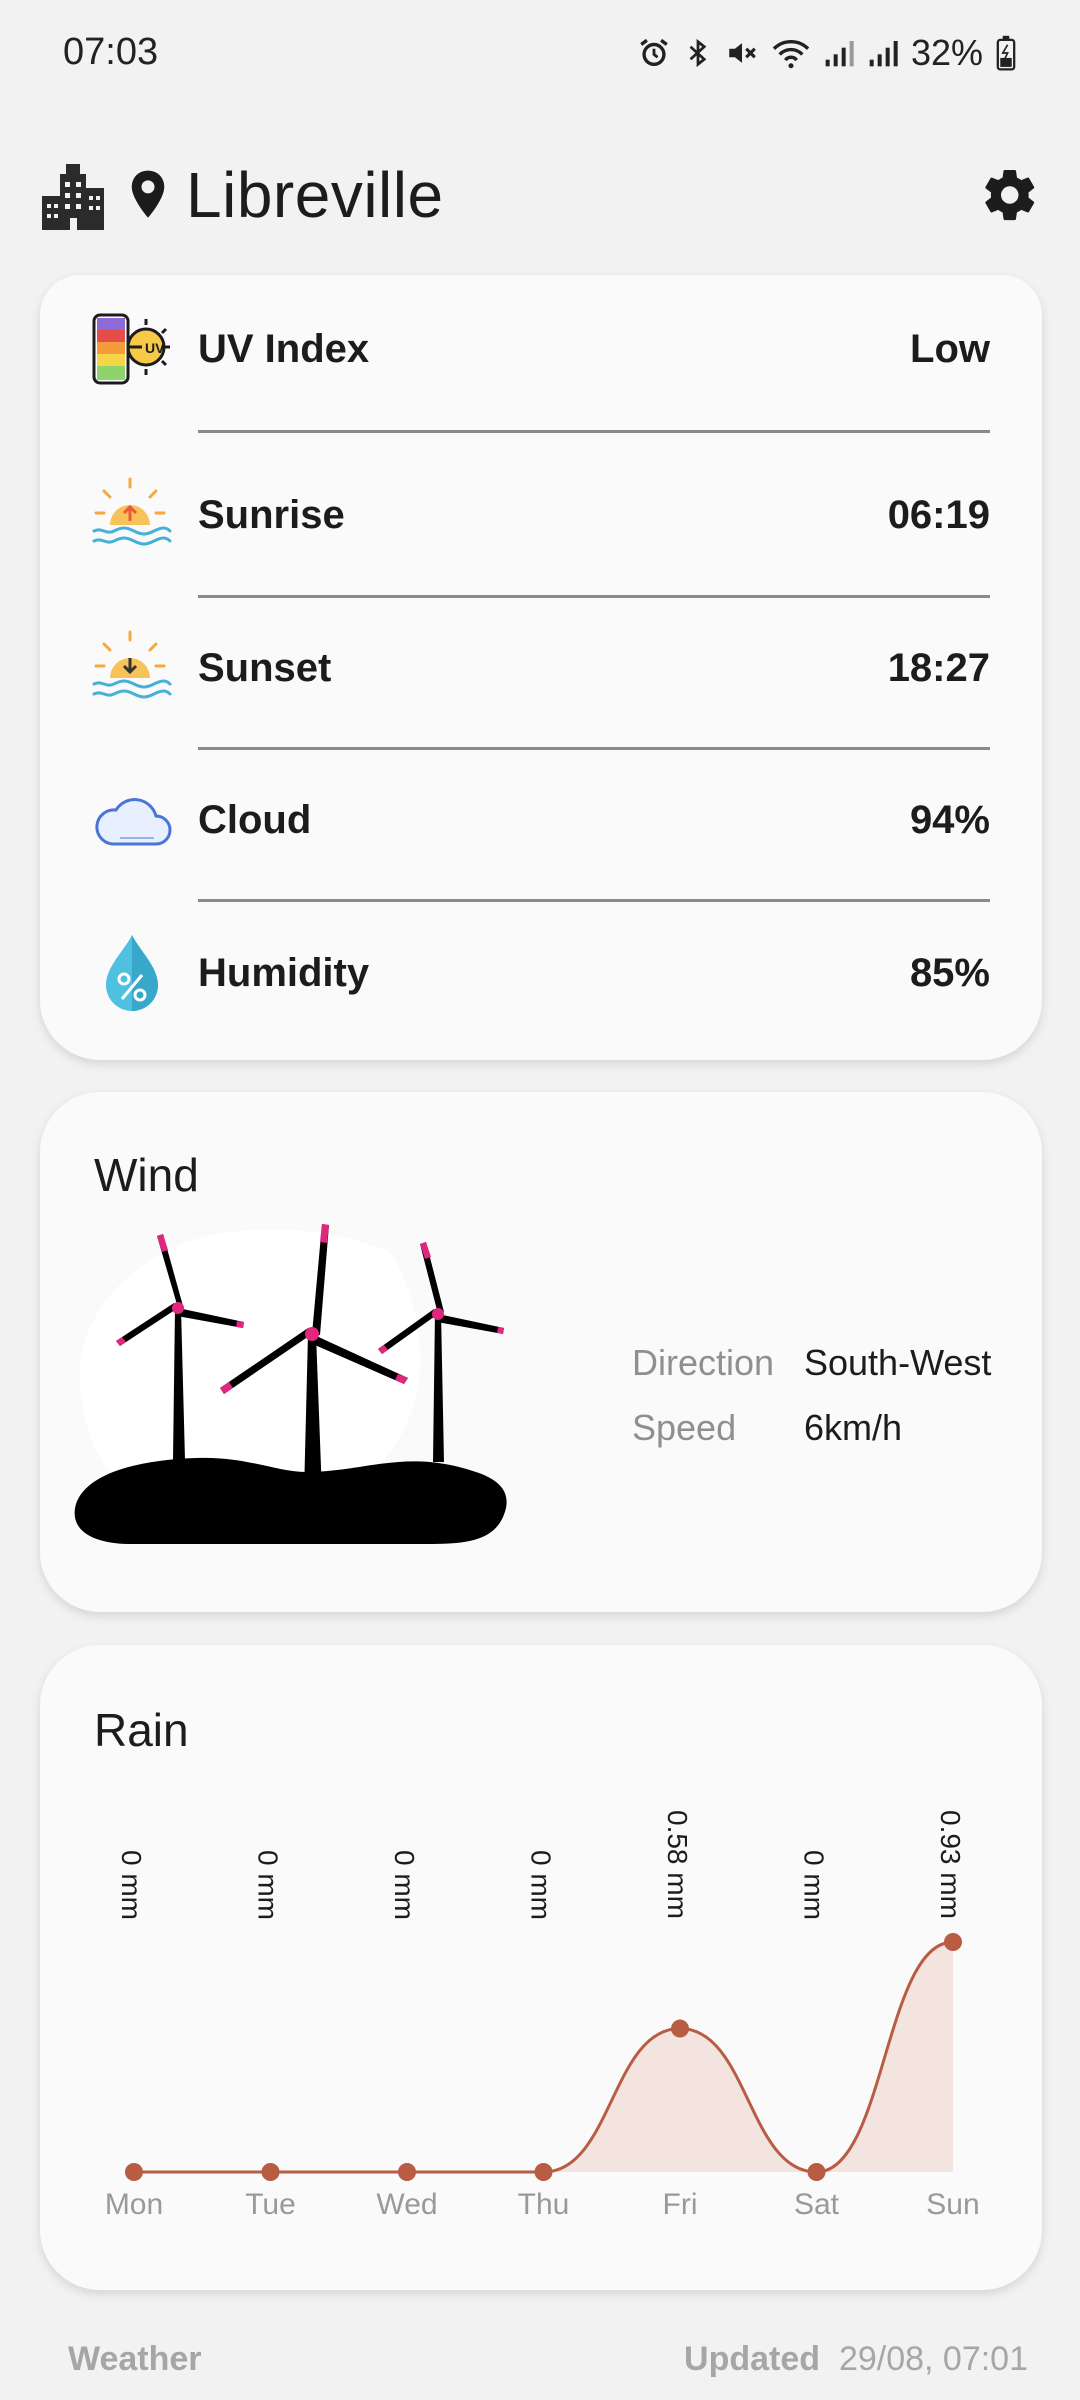  What do you see at coordinates (541, 515) in the screenshot?
I see `detail-row-sunrise: Sunrise 06:19` at bounding box center [541, 515].